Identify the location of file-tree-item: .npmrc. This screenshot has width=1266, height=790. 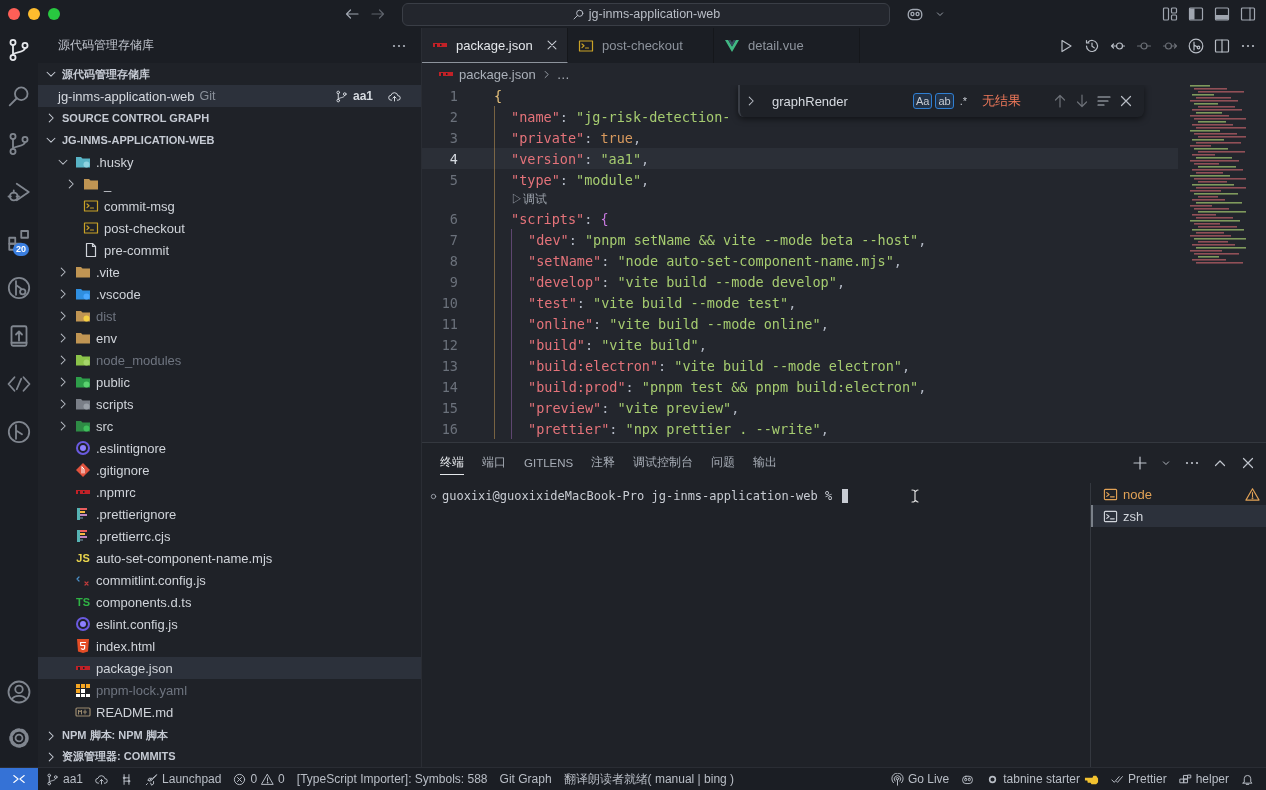
(229, 492).